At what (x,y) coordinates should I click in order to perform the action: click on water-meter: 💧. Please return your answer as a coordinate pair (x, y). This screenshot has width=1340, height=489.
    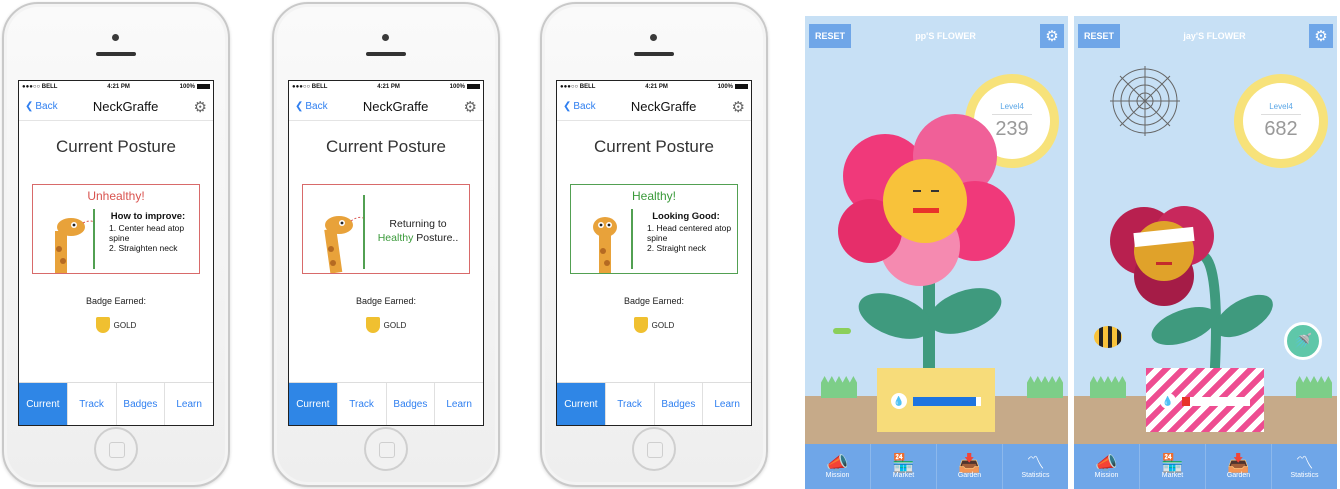
    Looking at the image, I should click on (1205, 401).